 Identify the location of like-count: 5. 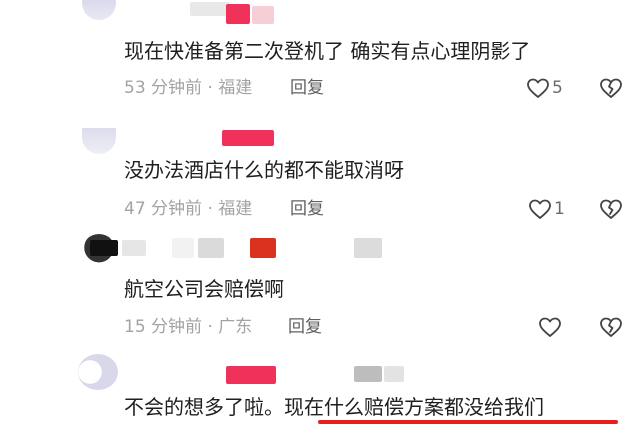
(557, 88).